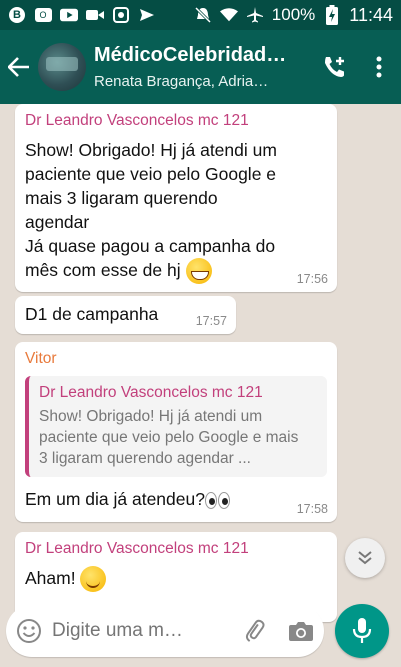  I want to click on message-bubble: D1 de campanha 17:57, so click(125, 315).